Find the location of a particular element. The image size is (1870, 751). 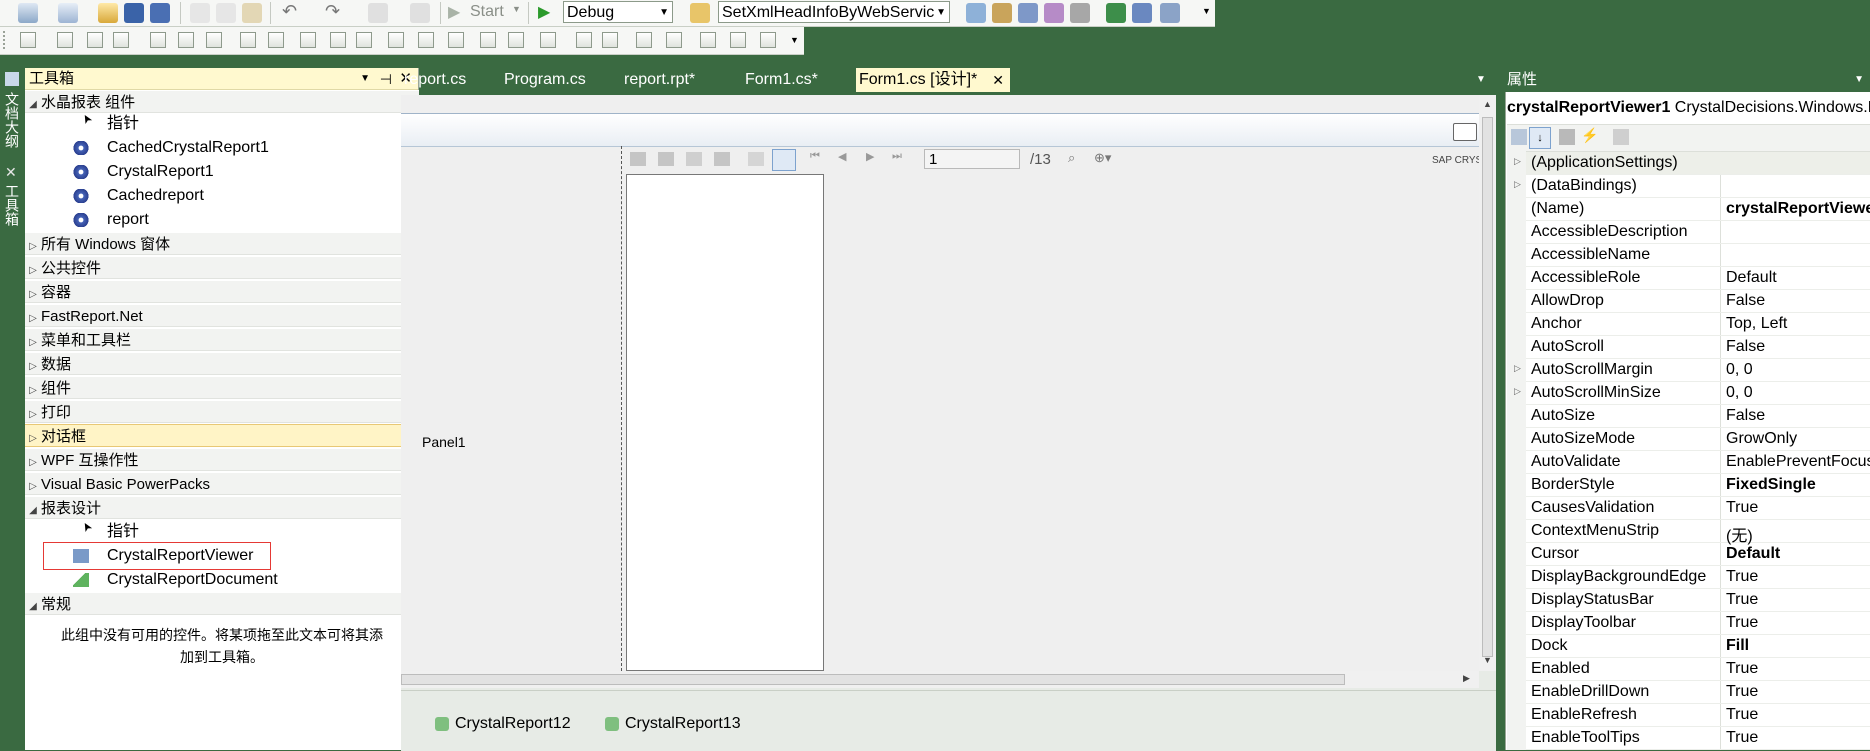

document-tab: report.cs is located at coordinates (439, 80).